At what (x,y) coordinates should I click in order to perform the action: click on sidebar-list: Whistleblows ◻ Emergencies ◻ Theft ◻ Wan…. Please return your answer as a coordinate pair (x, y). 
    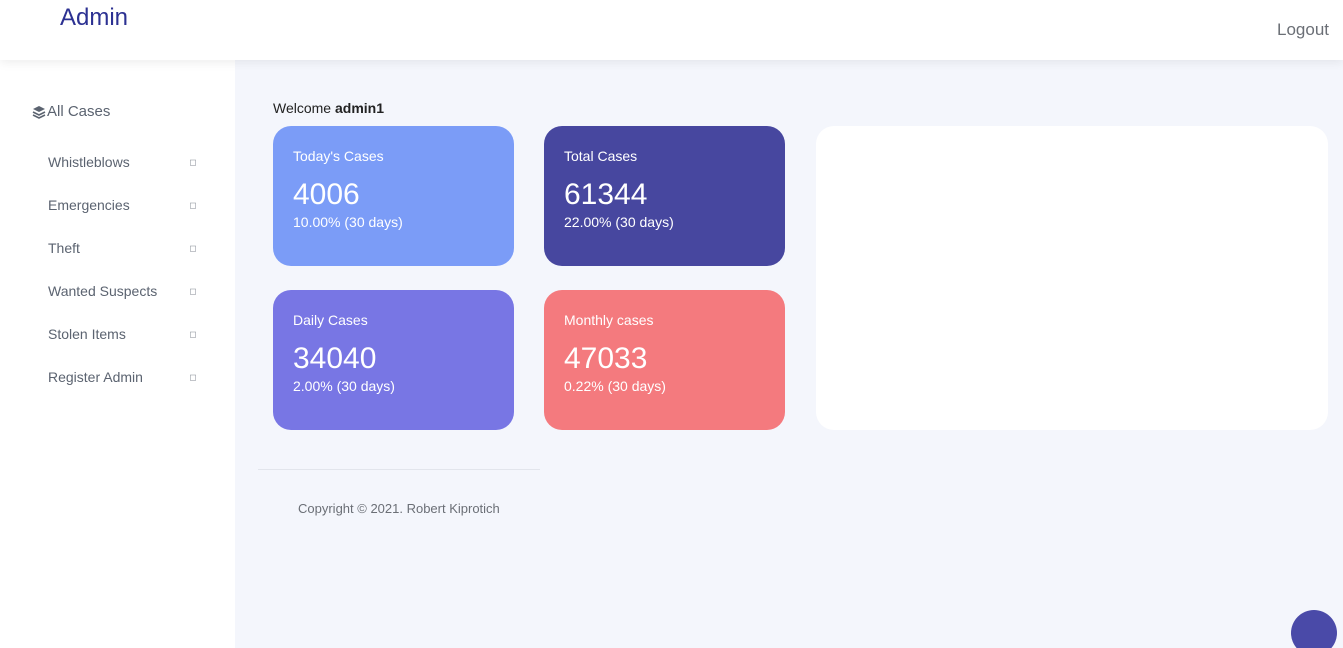
    Looking at the image, I should click on (123, 280).